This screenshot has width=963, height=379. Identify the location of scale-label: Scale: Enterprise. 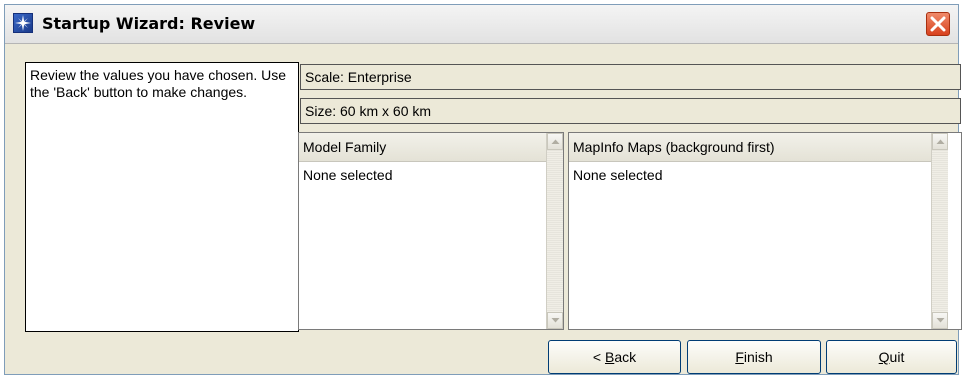
(358, 77).